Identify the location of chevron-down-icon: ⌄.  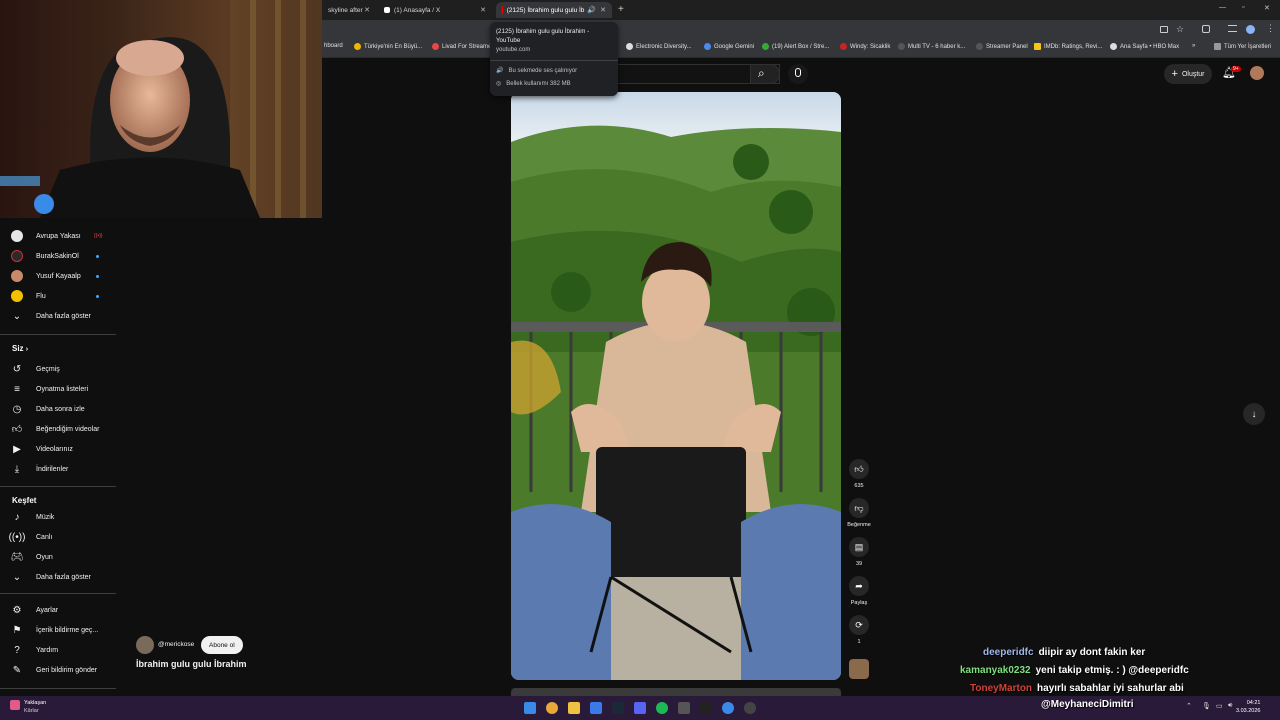
(17, 577).